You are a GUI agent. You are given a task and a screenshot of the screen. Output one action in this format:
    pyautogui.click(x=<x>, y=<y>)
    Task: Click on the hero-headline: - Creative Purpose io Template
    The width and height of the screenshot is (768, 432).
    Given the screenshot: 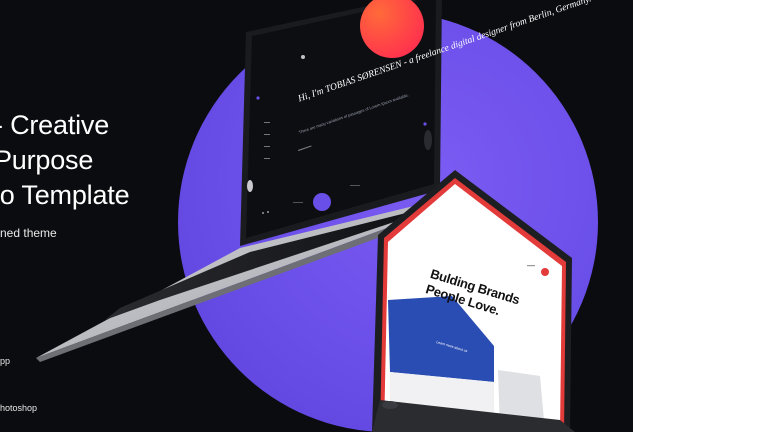 What is the action you would take?
    pyautogui.click(x=65, y=160)
    